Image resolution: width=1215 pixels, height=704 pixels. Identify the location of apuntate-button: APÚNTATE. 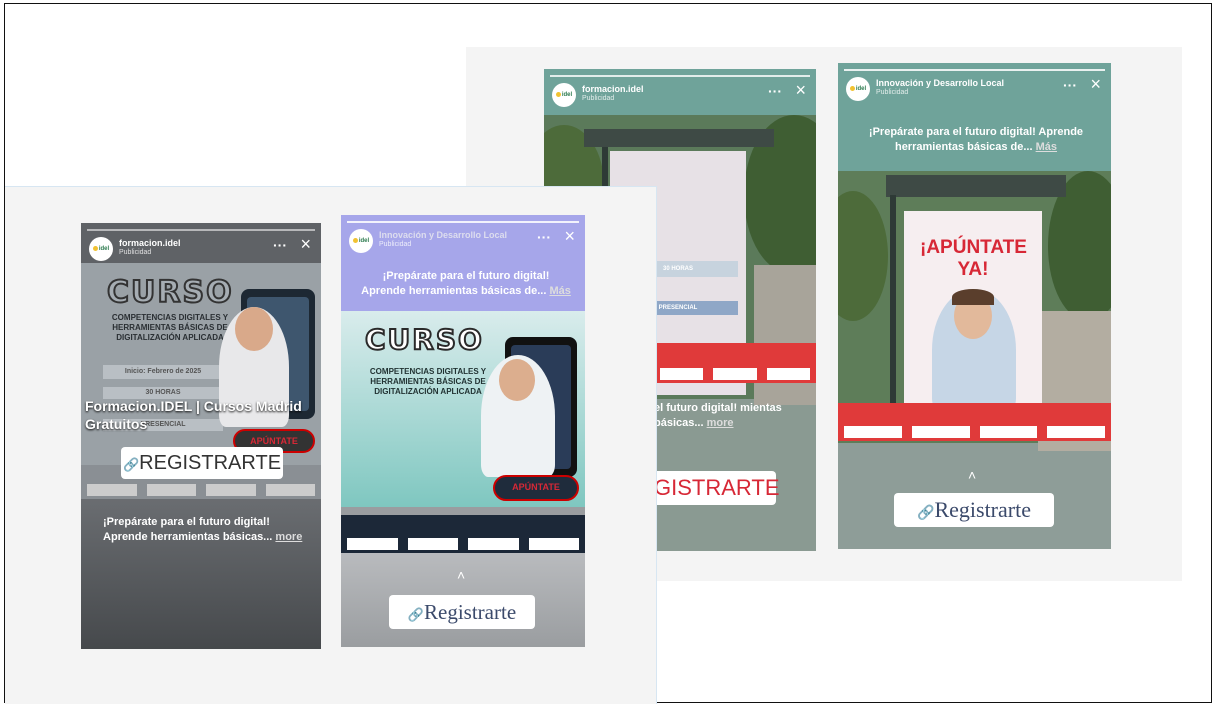
(536, 488).